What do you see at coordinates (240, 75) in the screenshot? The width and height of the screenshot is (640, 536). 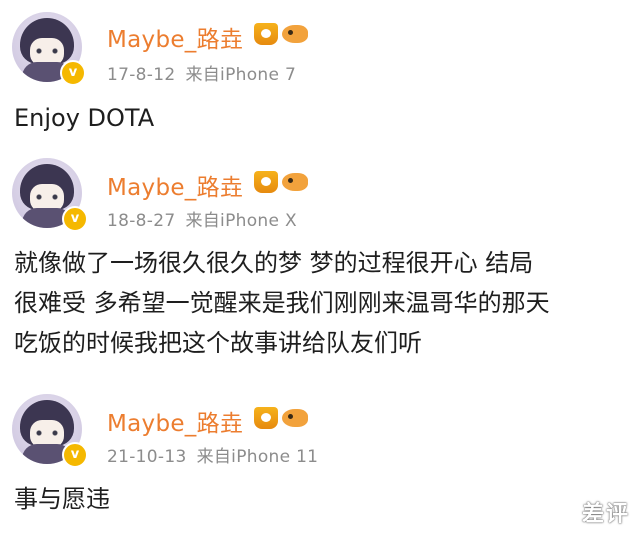 I see `post-source: 来自iPhone 7` at bounding box center [240, 75].